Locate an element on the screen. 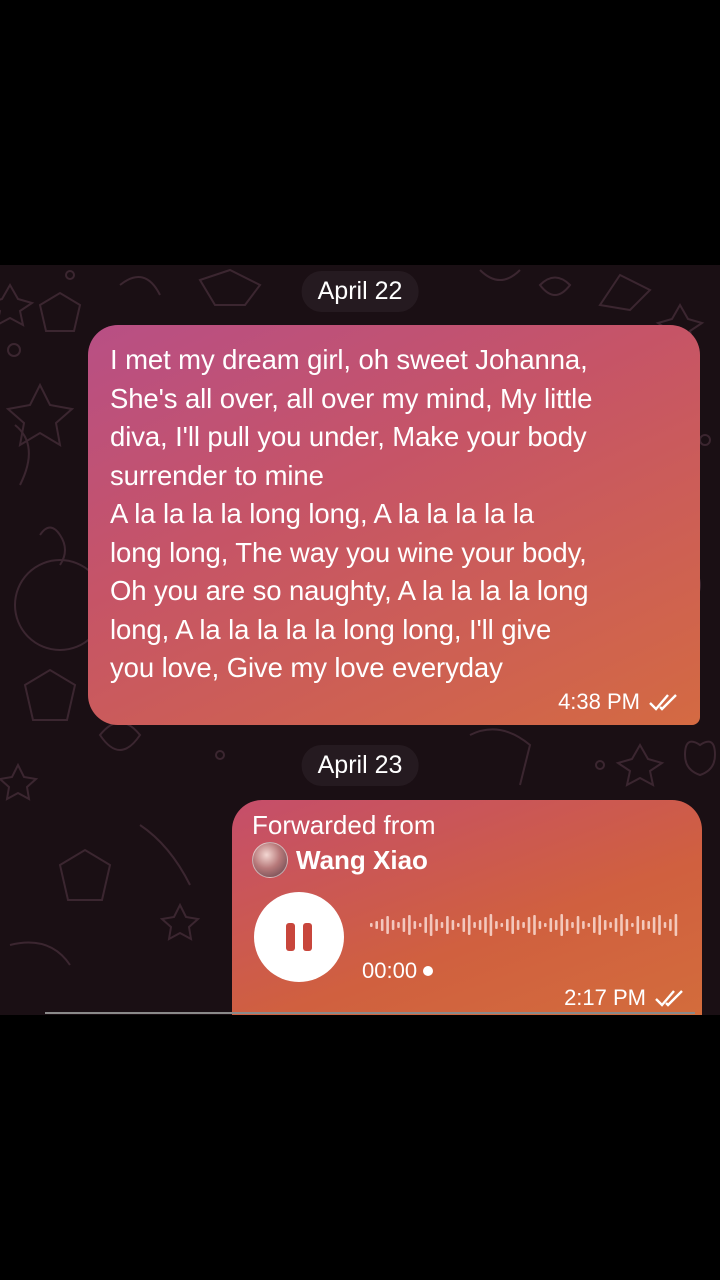 The height and width of the screenshot is (1280, 720). forwarded-sender-name: Wang Xiao is located at coordinates (362, 859).